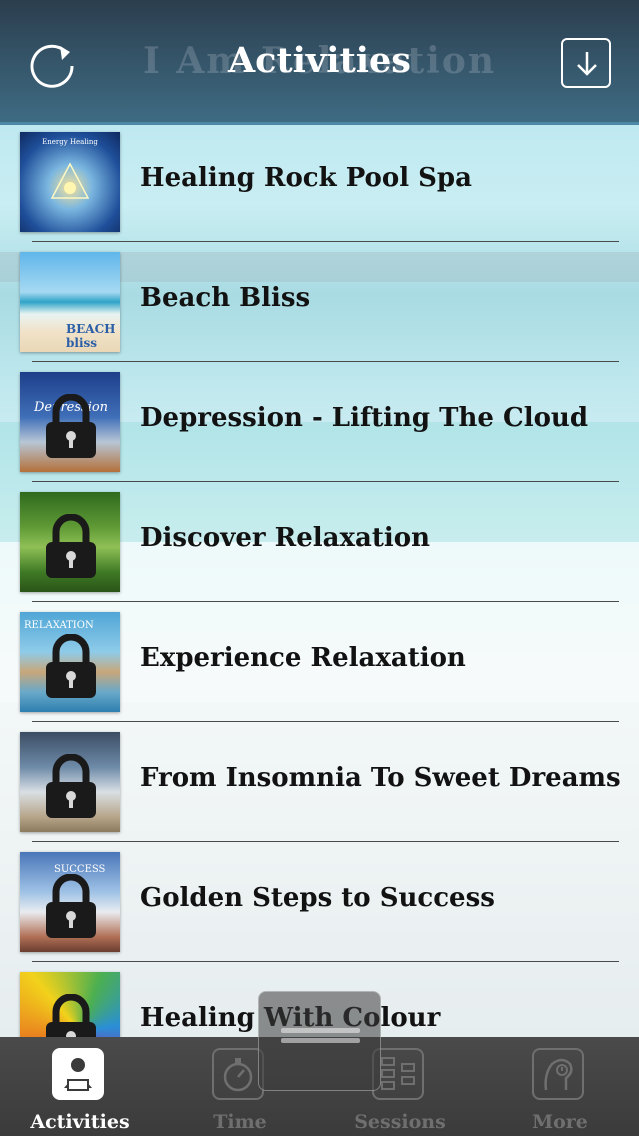  I want to click on album-art: SUCCESS, so click(70, 902).